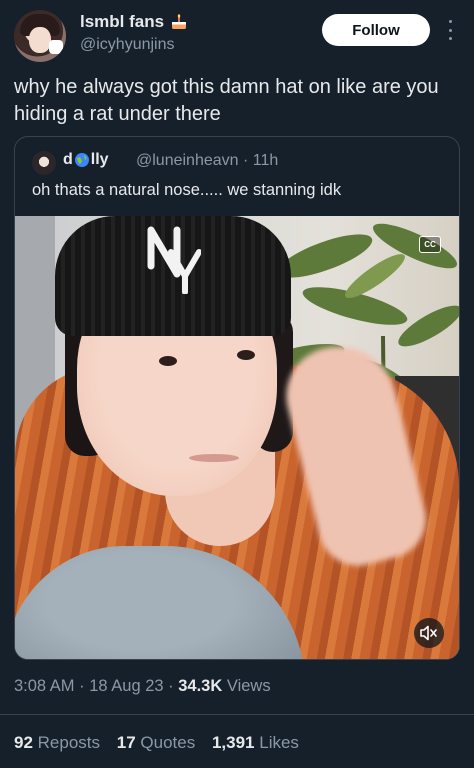 This screenshot has height=768, width=474. I want to click on divider, so click(237, 714).